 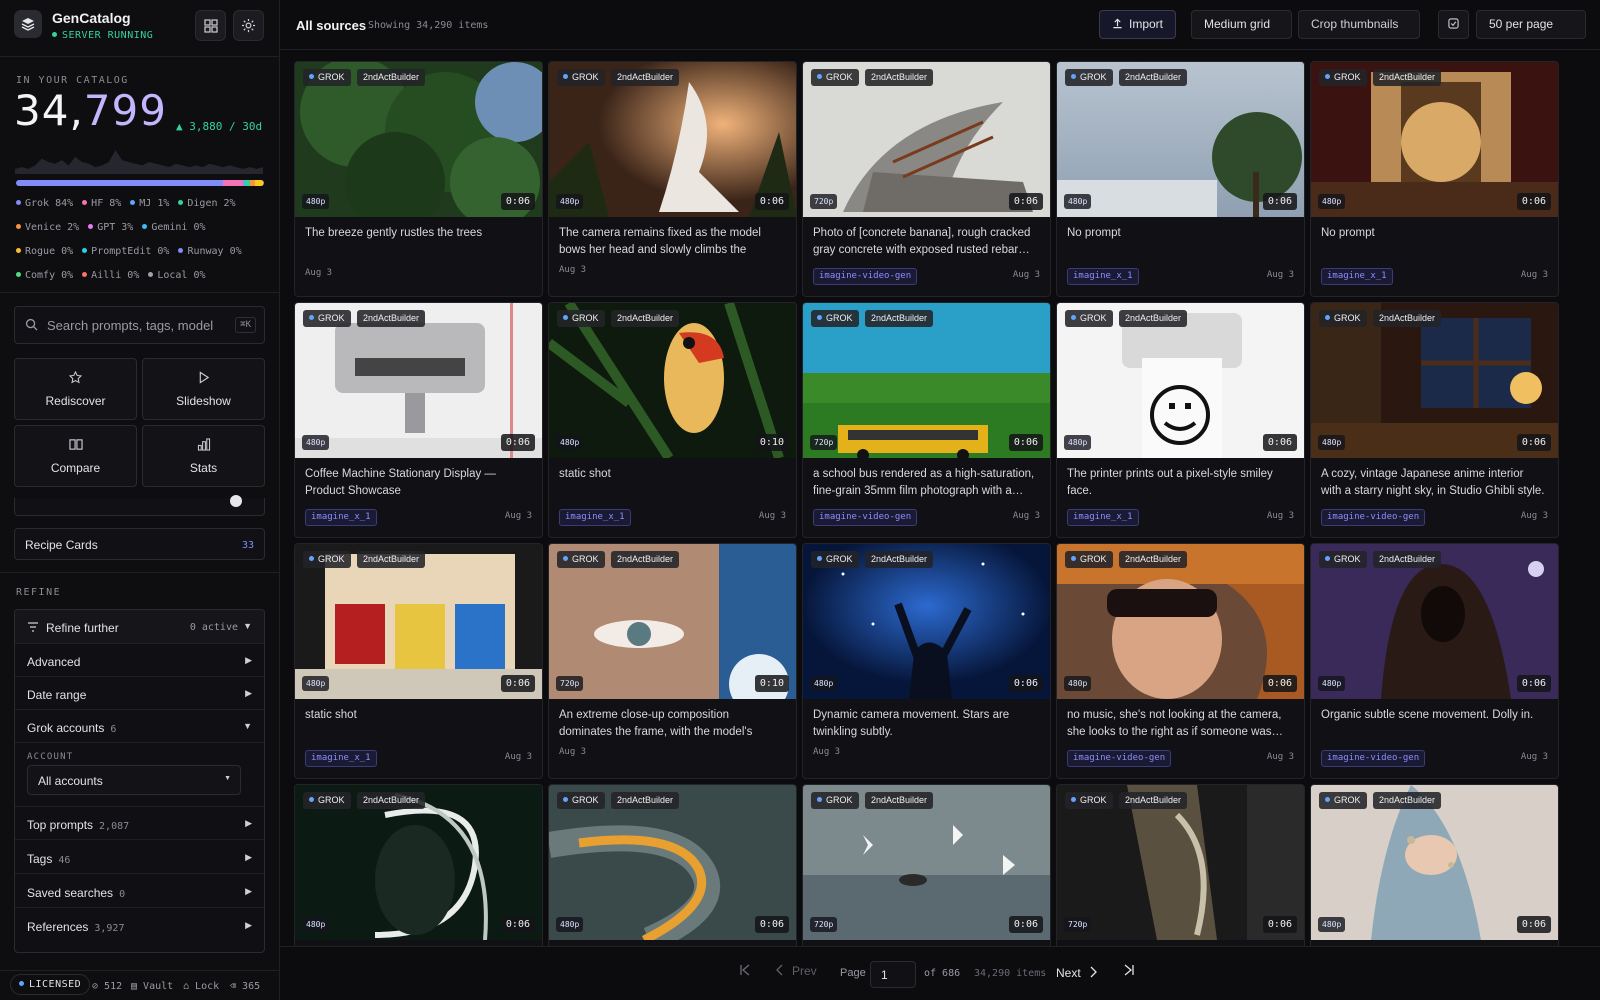 What do you see at coordinates (139, 693) in the screenshot?
I see `date-range-row: Date range ▶` at bounding box center [139, 693].